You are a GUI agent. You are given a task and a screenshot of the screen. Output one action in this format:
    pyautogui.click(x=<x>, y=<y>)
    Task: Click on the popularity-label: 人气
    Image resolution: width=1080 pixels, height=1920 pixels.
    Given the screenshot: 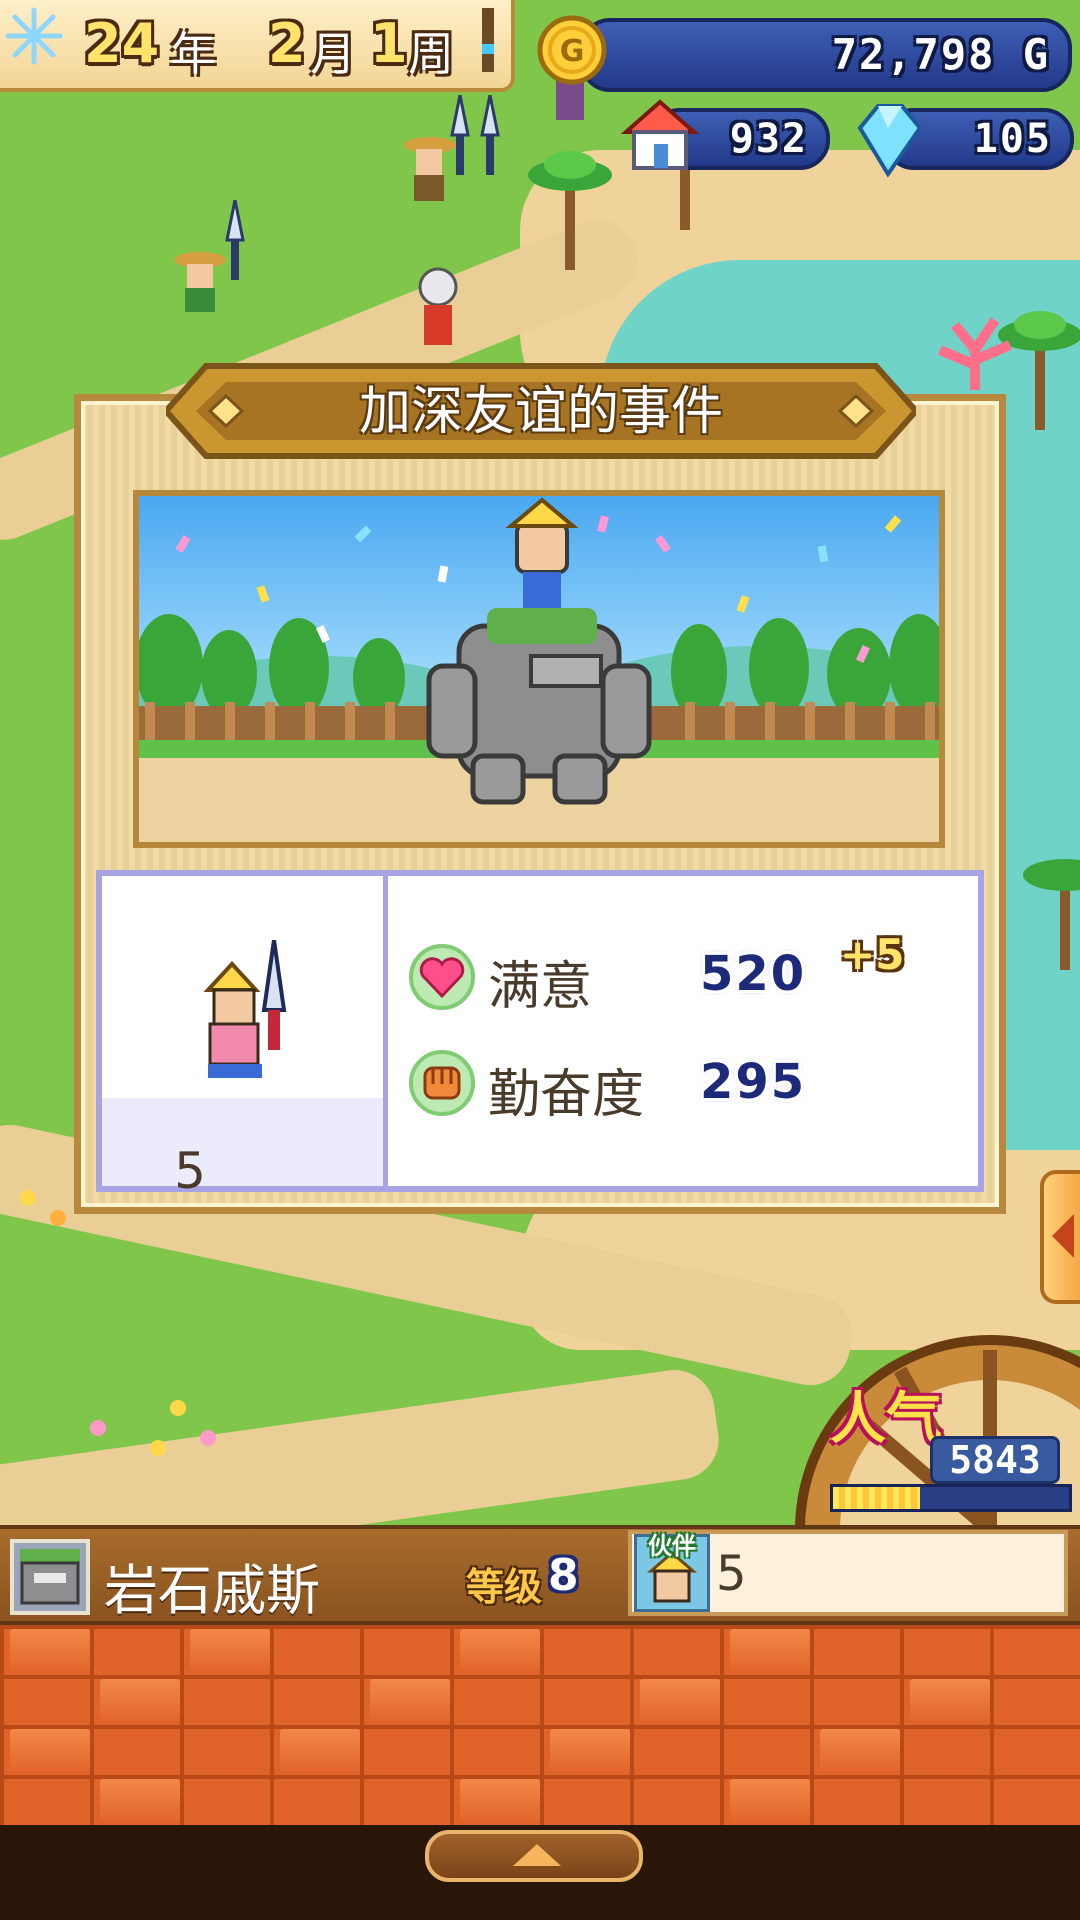 What is the action you would take?
    pyautogui.click(x=886, y=1419)
    